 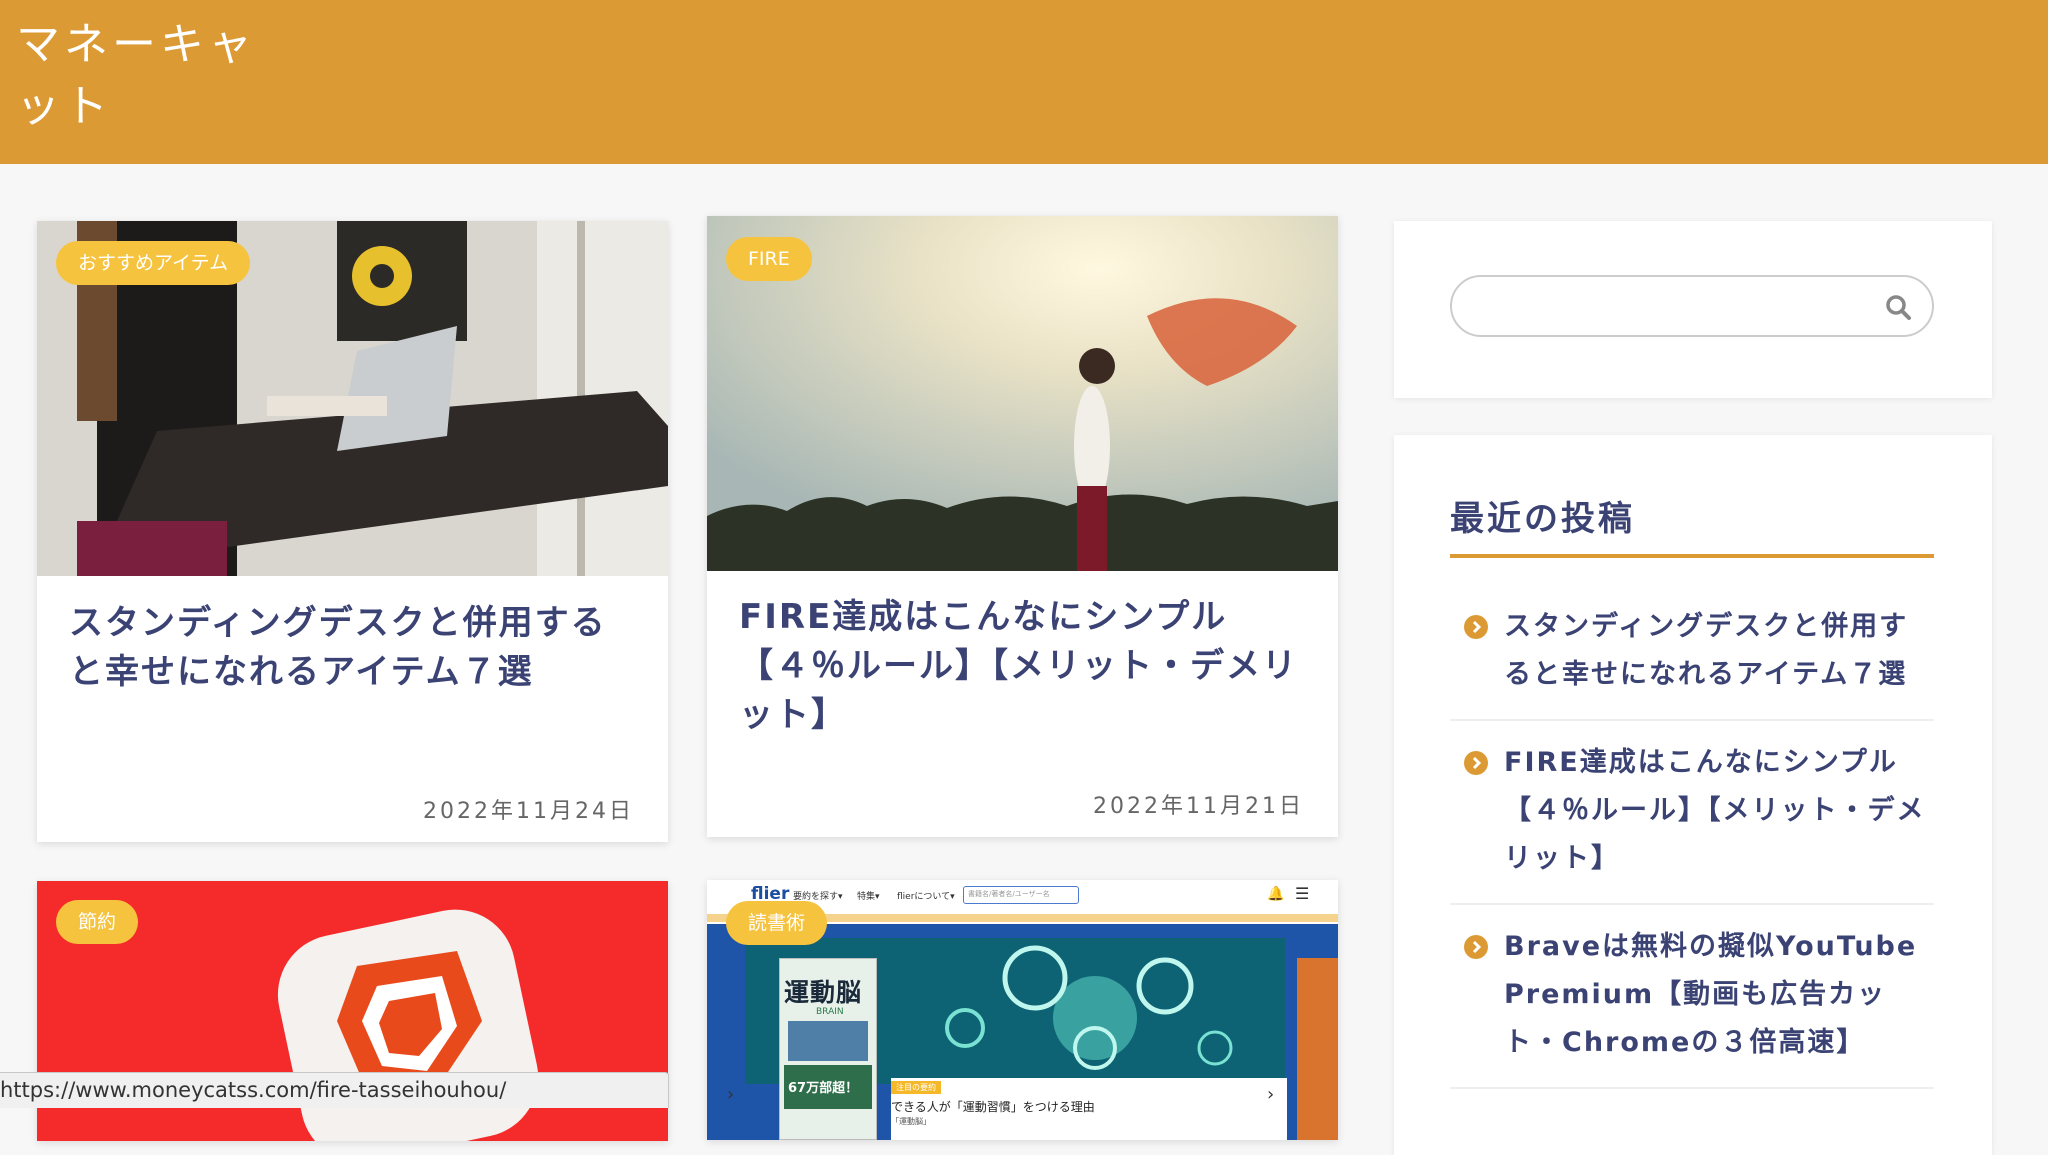 I want to click on post-title: スタンディングデスクと併用すると幸せになれるアイテム７選, so click(x=354, y=648).